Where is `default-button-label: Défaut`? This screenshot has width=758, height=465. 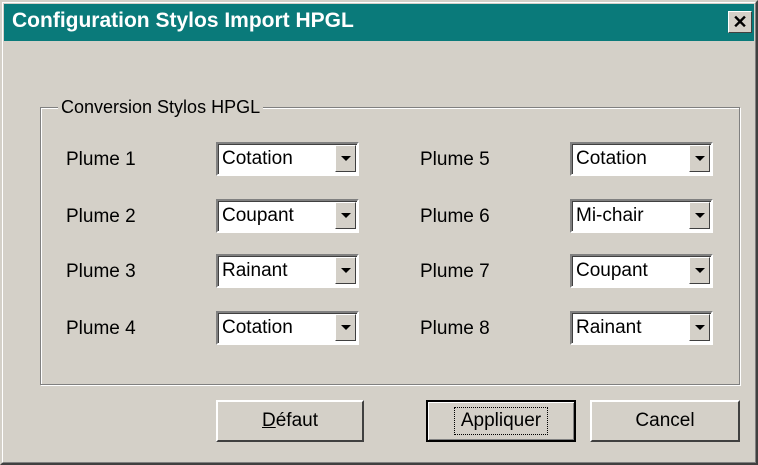
default-button-label: Défaut is located at coordinates (290, 421).